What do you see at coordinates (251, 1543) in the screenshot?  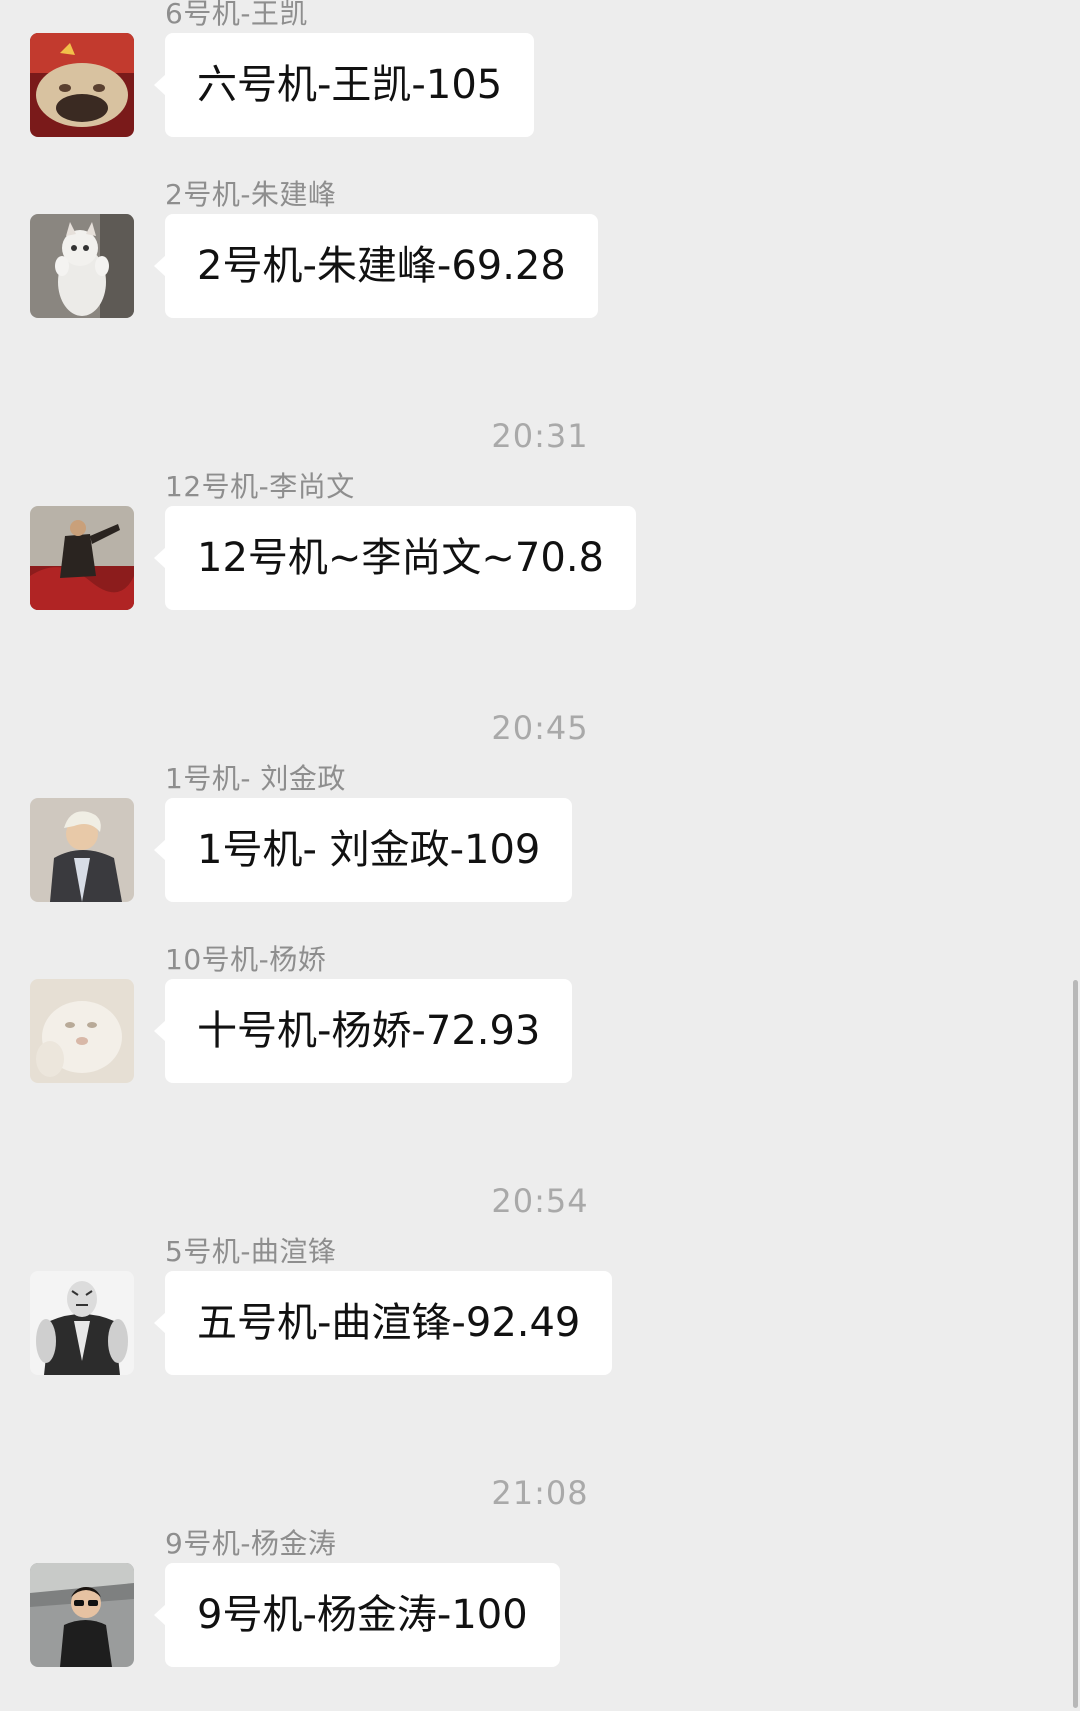 I see `sender-name: 9号机-杨金涛` at bounding box center [251, 1543].